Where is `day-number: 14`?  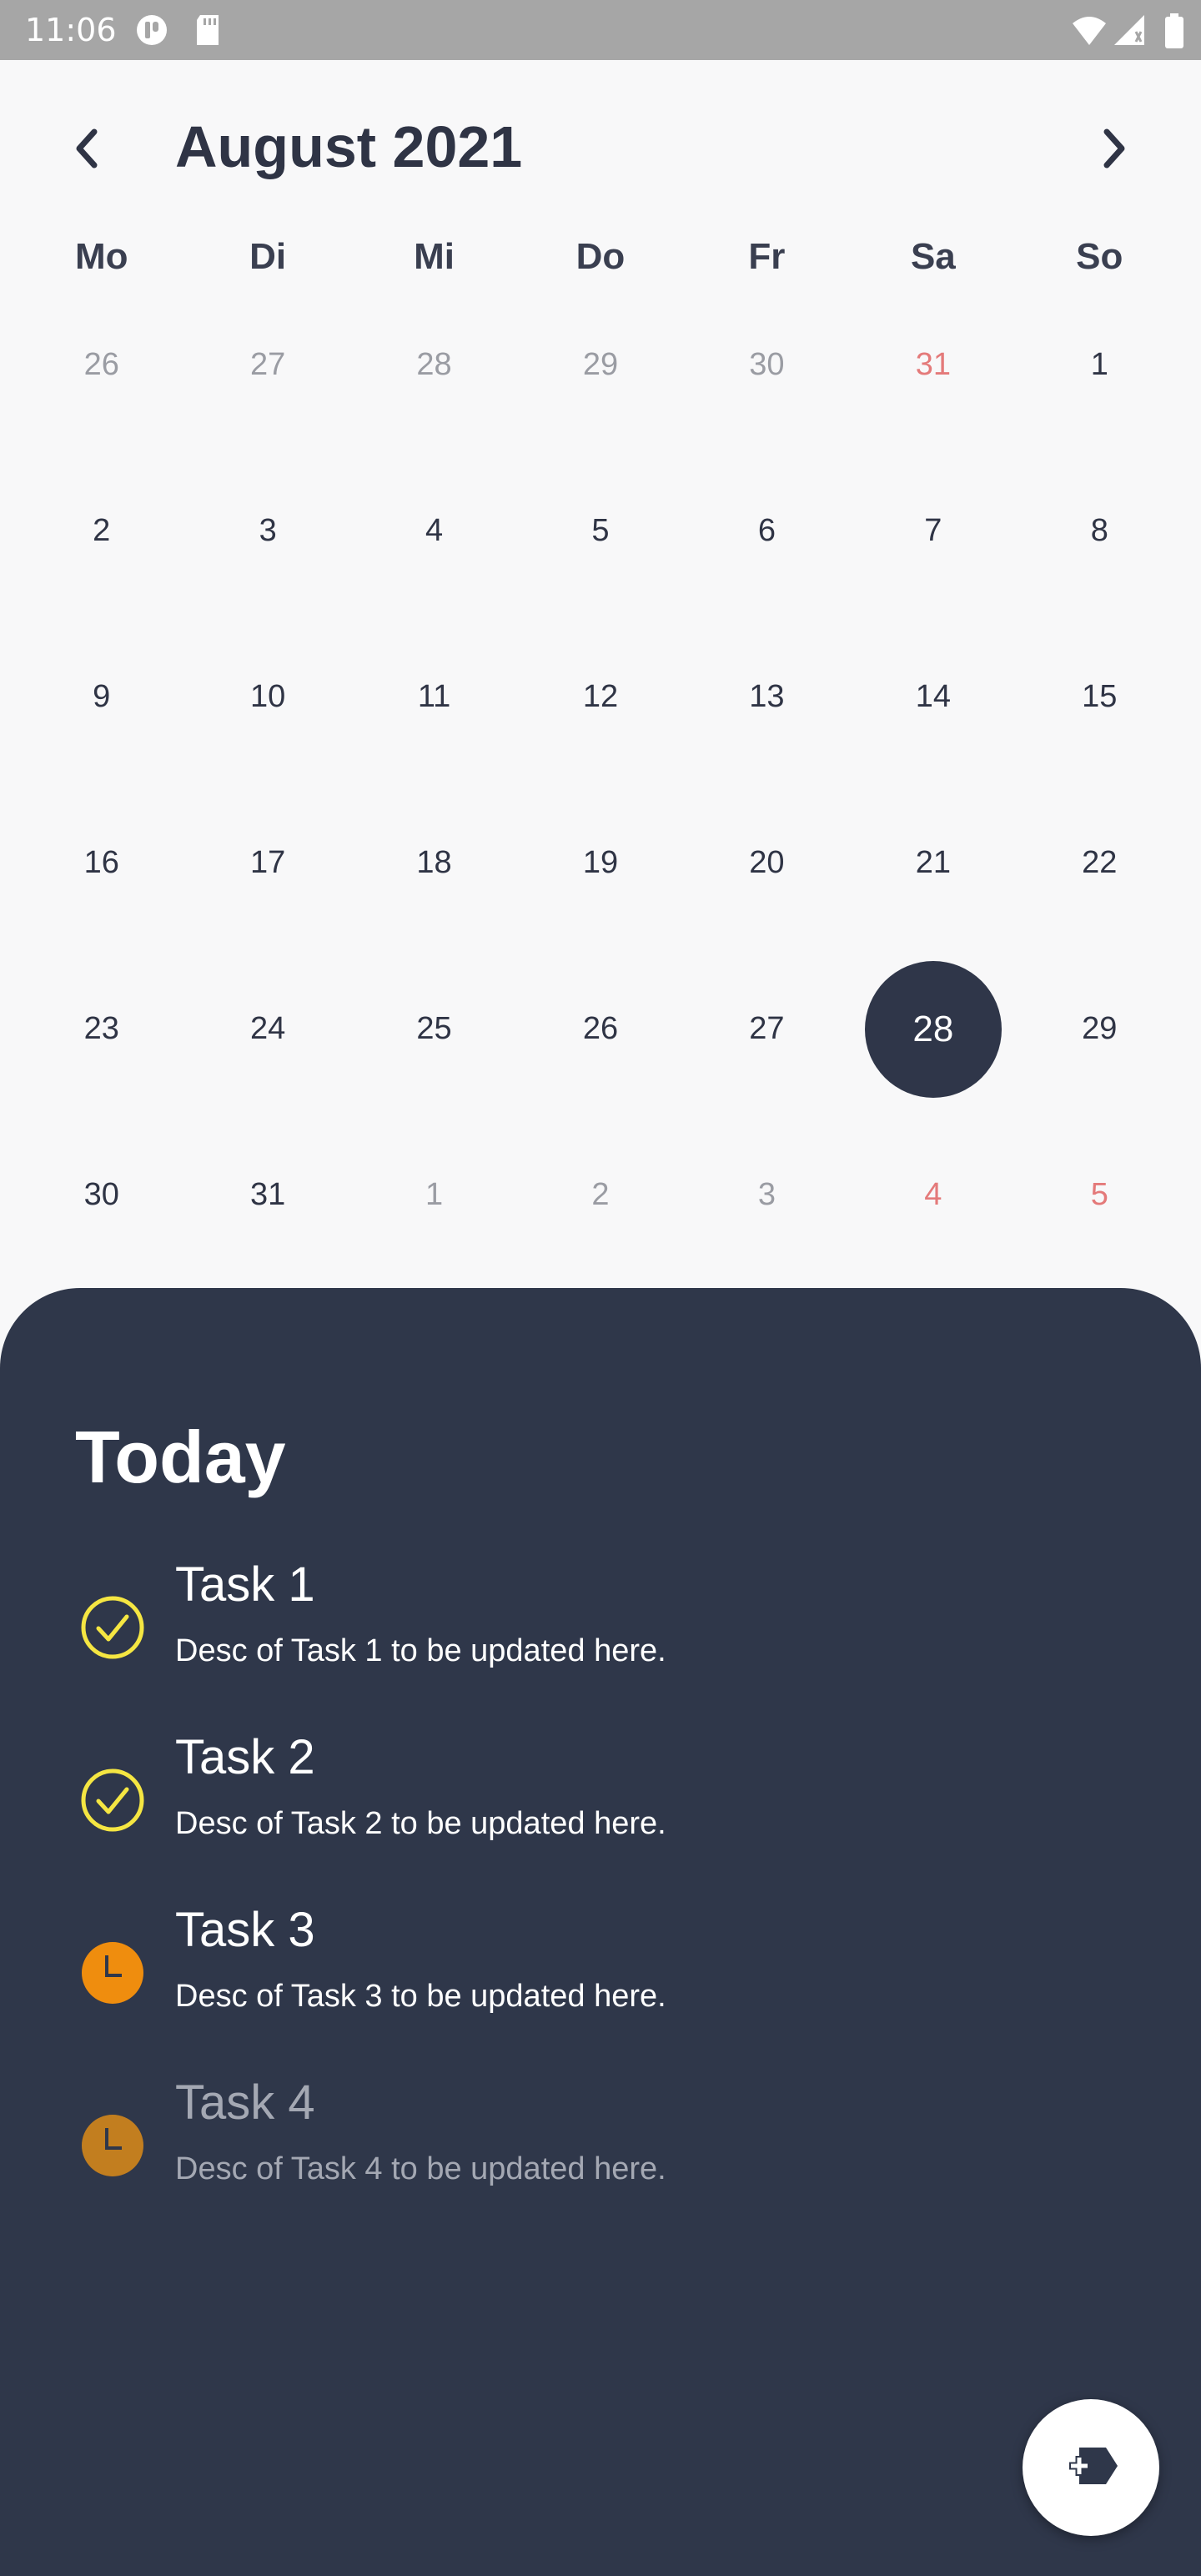 day-number: 14 is located at coordinates (933, 696).